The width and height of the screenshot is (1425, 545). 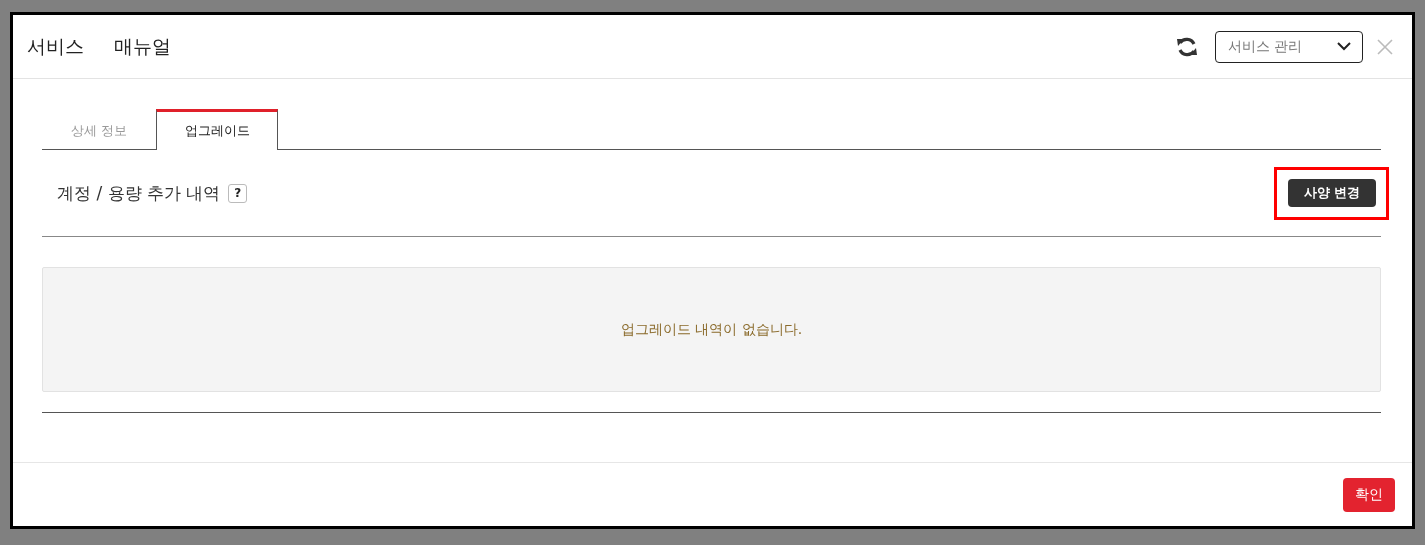 I want to click on chevron-down-icon, so click(x=1344, y=46).